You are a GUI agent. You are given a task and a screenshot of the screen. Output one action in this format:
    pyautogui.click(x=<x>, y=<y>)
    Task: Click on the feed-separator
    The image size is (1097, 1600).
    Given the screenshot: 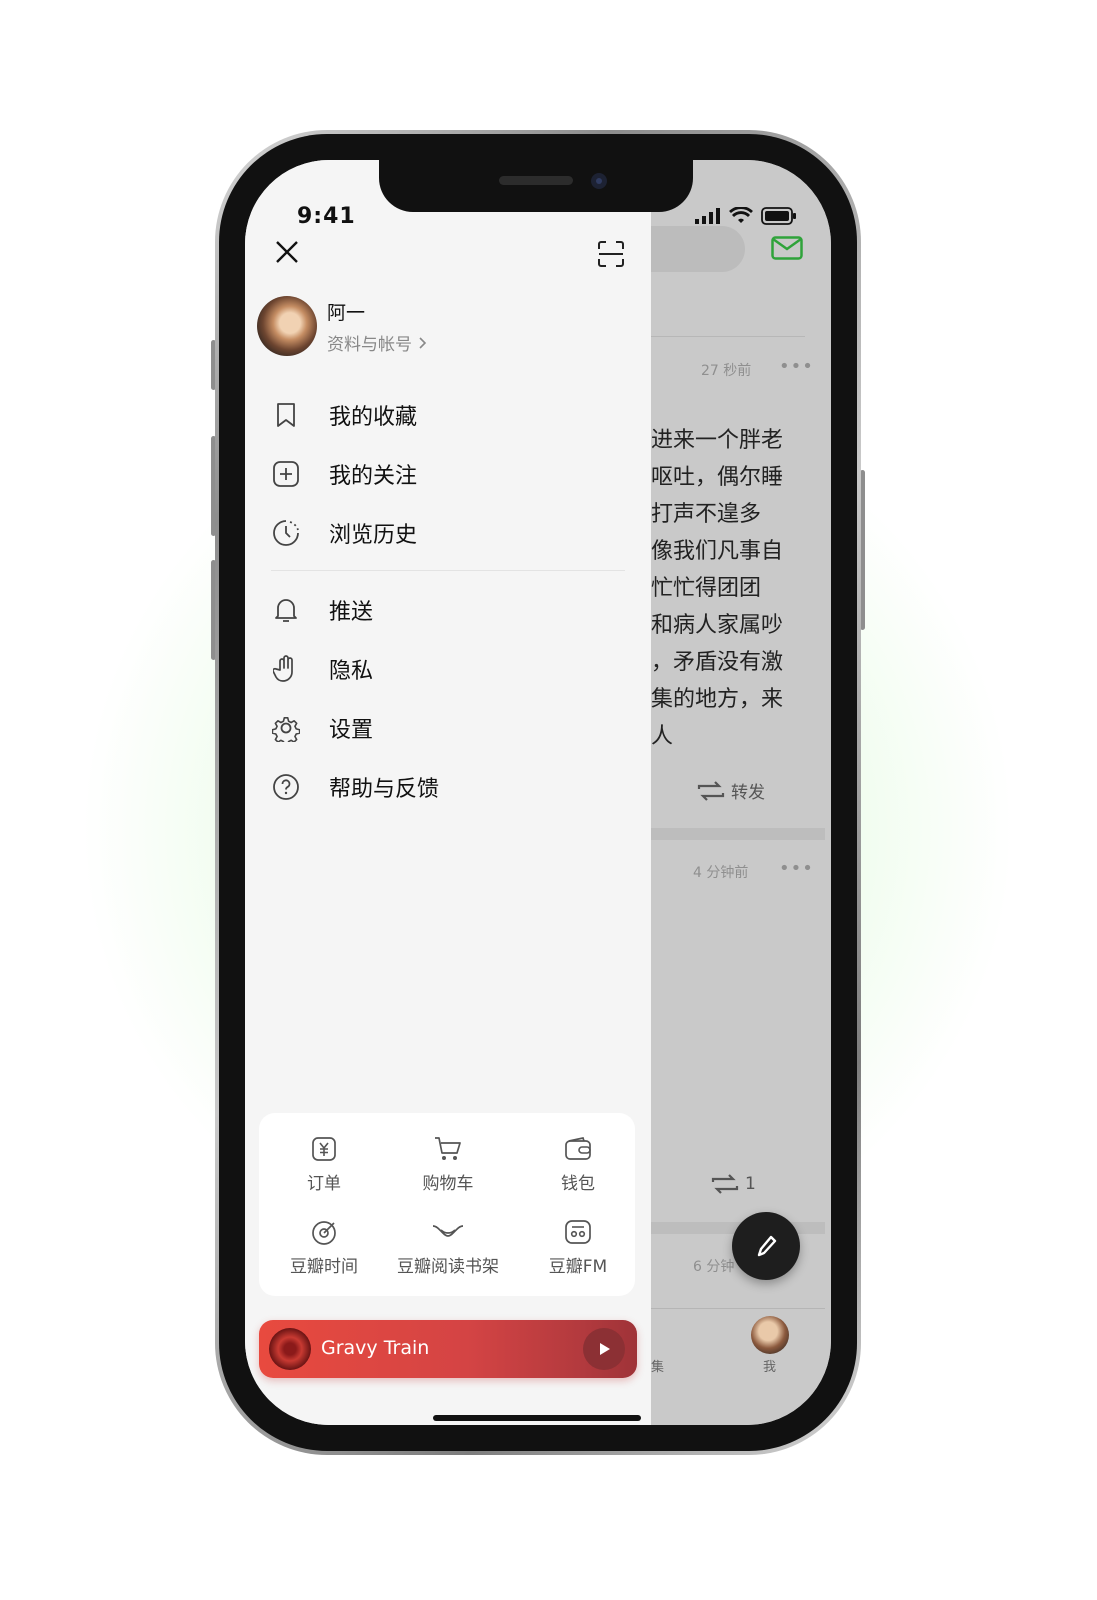 What is the action you would take?
    pyautogui.click(x=735, y=834)
    